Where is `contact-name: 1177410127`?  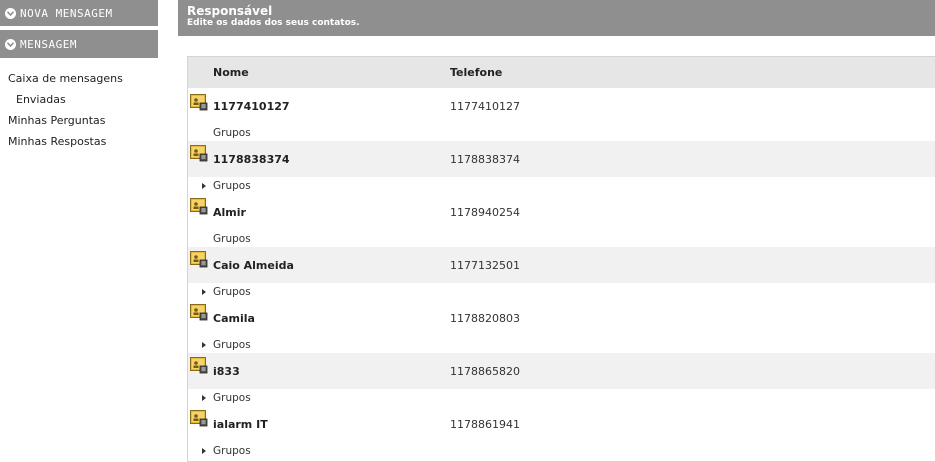
contact-name: 1177410127 is located at coordinates (319, 106).